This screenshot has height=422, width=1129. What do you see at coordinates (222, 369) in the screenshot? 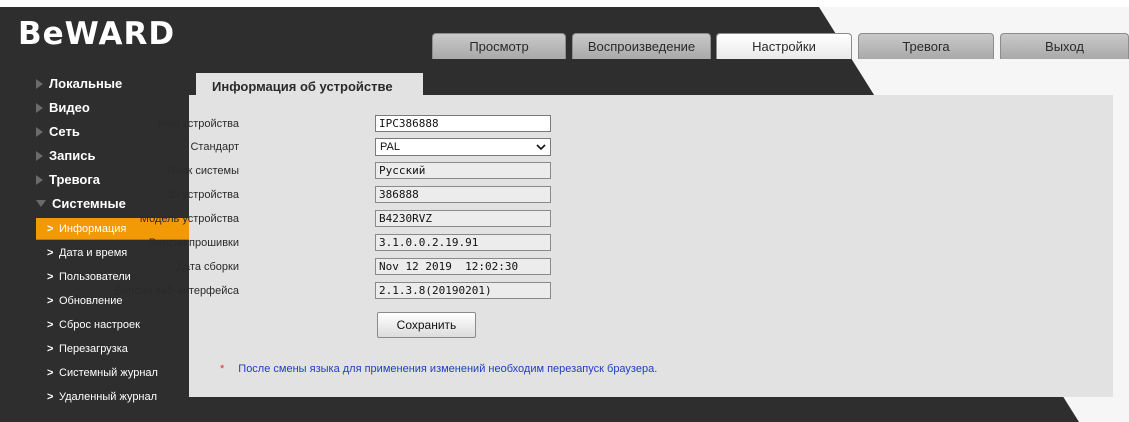
I see `note-marker: *` at bounding box center [222, 369].